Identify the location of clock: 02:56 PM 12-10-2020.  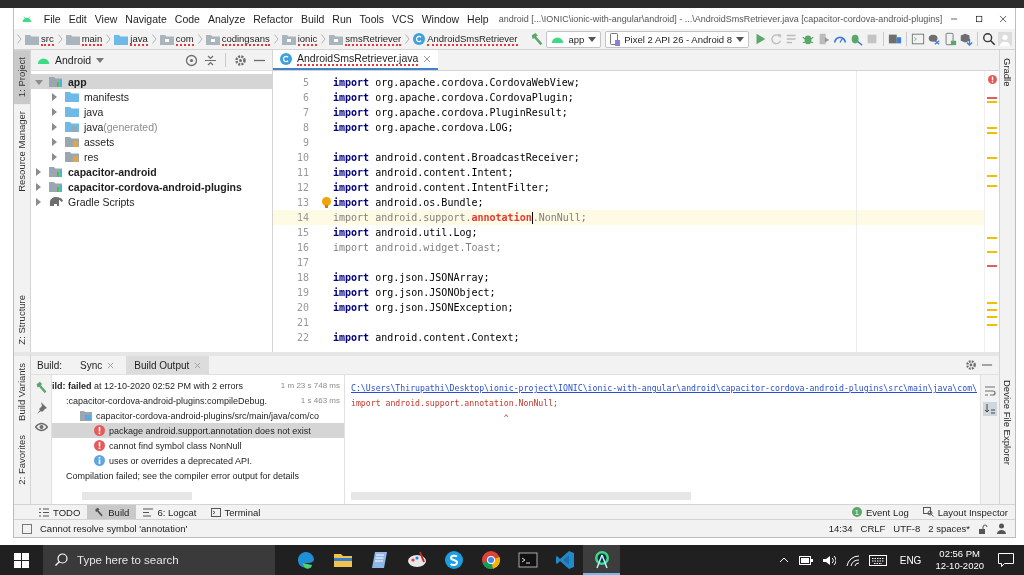
(959, 560).